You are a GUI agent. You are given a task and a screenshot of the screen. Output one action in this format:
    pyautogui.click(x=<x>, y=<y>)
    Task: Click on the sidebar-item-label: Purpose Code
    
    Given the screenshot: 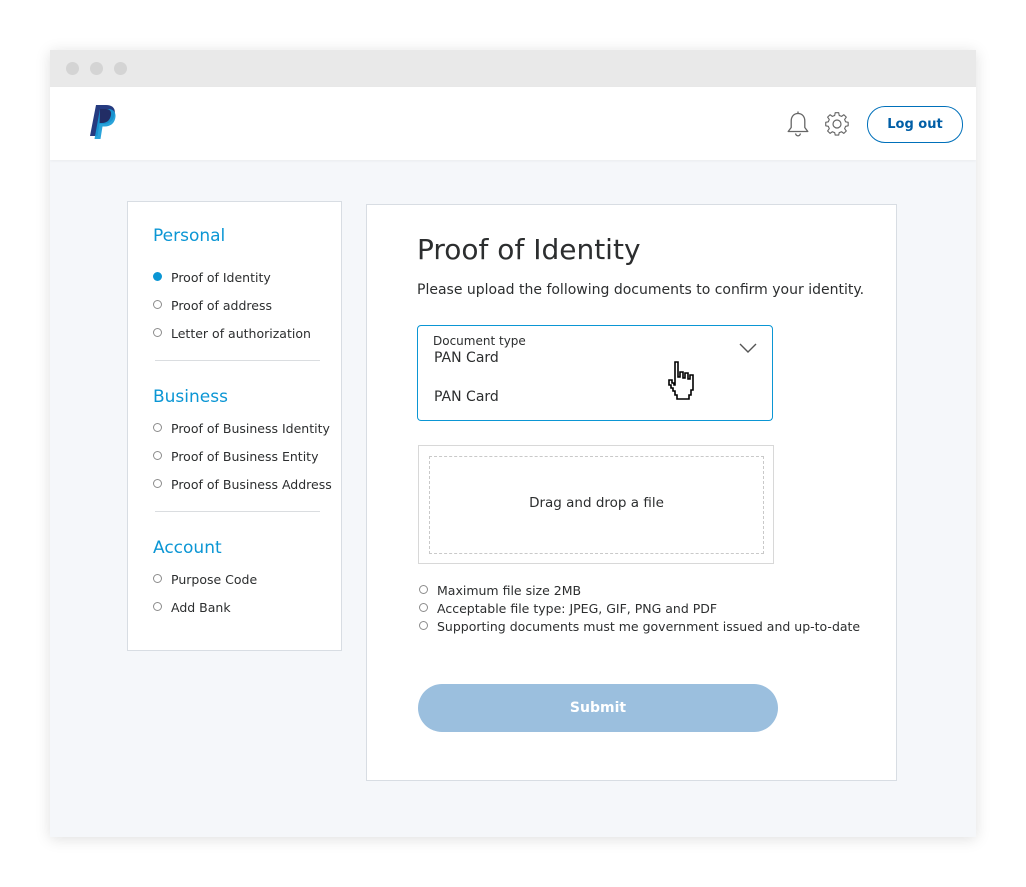 What is the action you would take?
    pyautogui.click(x=214, y=579)
    